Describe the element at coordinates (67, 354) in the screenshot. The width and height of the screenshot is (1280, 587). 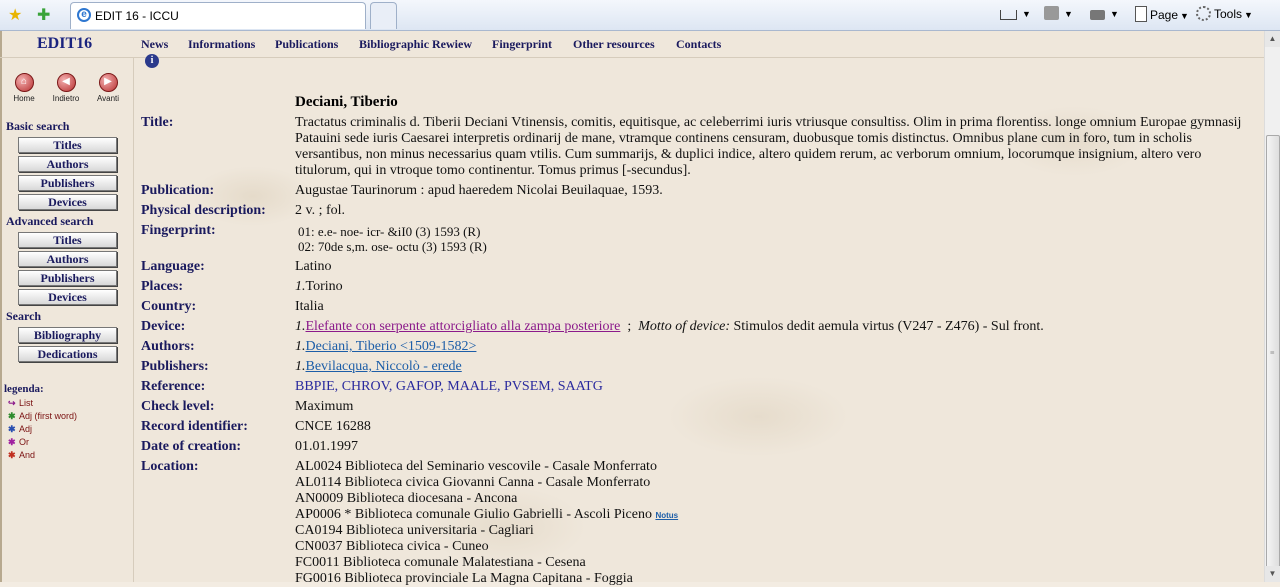
I see `dedications-button: Dedications` at that location.